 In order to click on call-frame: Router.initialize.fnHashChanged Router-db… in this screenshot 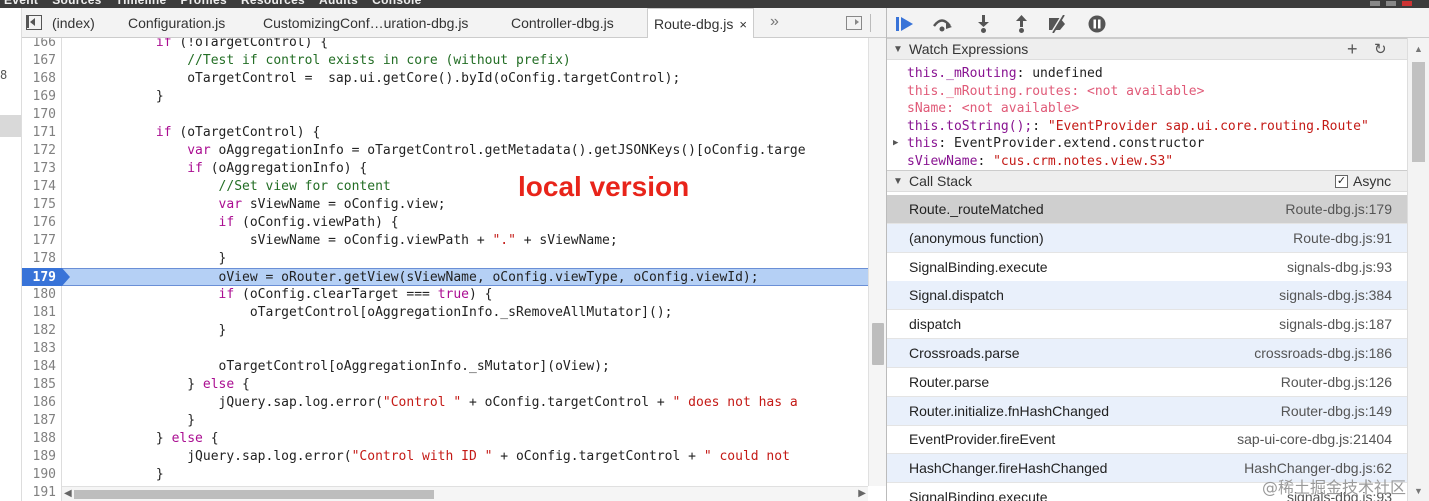, I will do `click(1147, 411)`.